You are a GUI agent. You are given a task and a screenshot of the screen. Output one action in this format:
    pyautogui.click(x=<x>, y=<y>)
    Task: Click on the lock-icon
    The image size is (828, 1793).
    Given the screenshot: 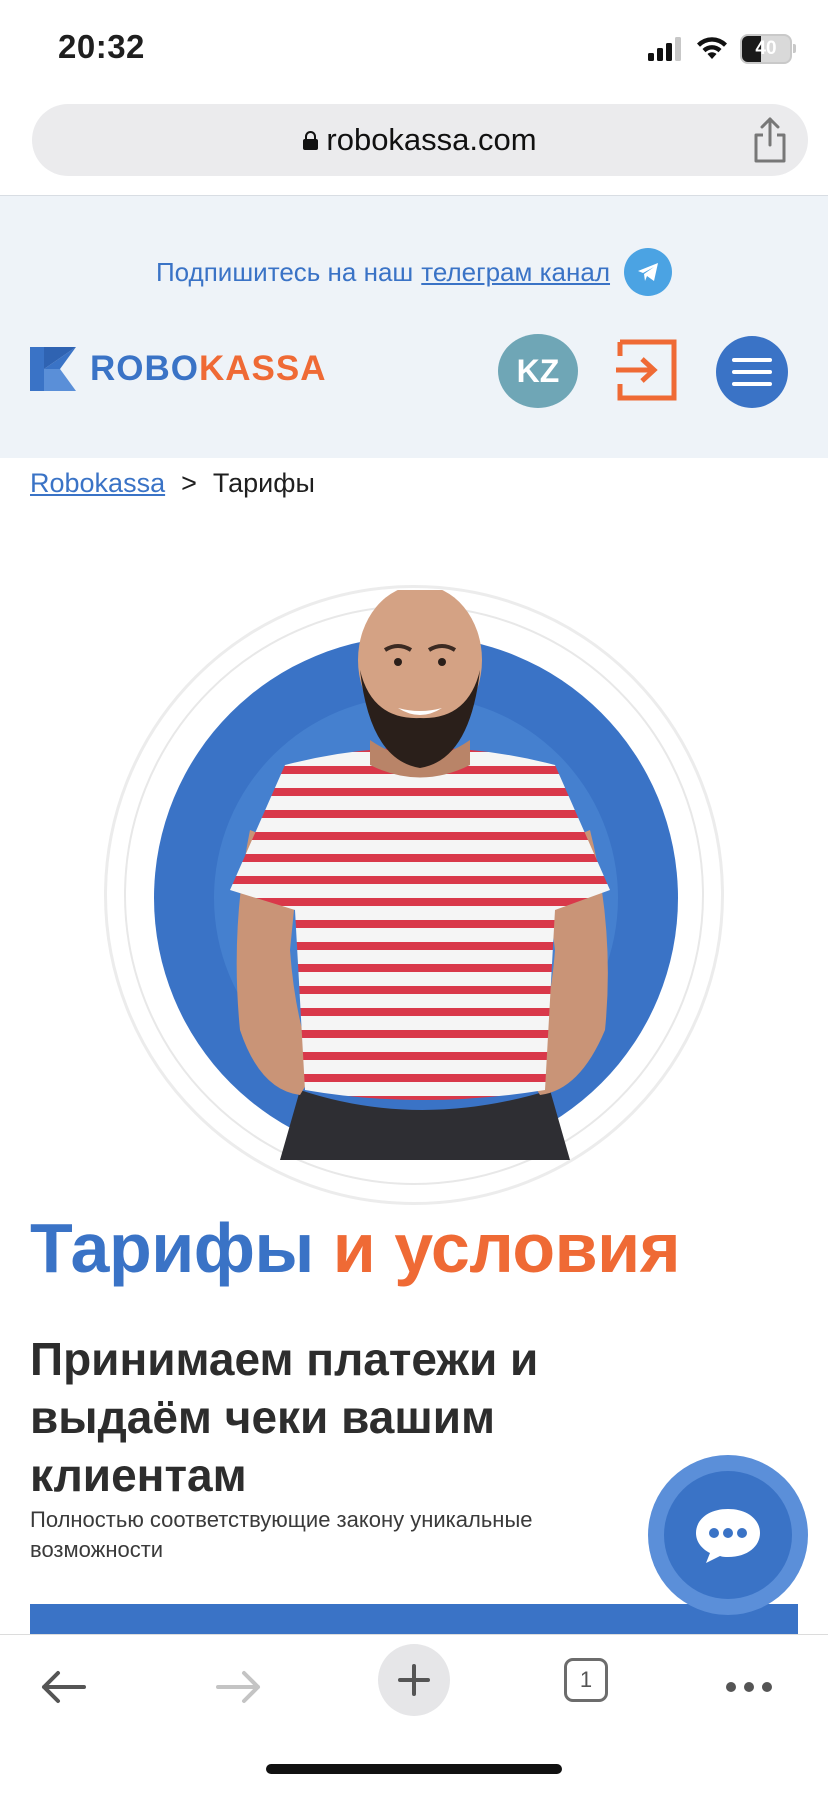 What is the action you would take?
    pyautogui.click(x=311, y=140)
    